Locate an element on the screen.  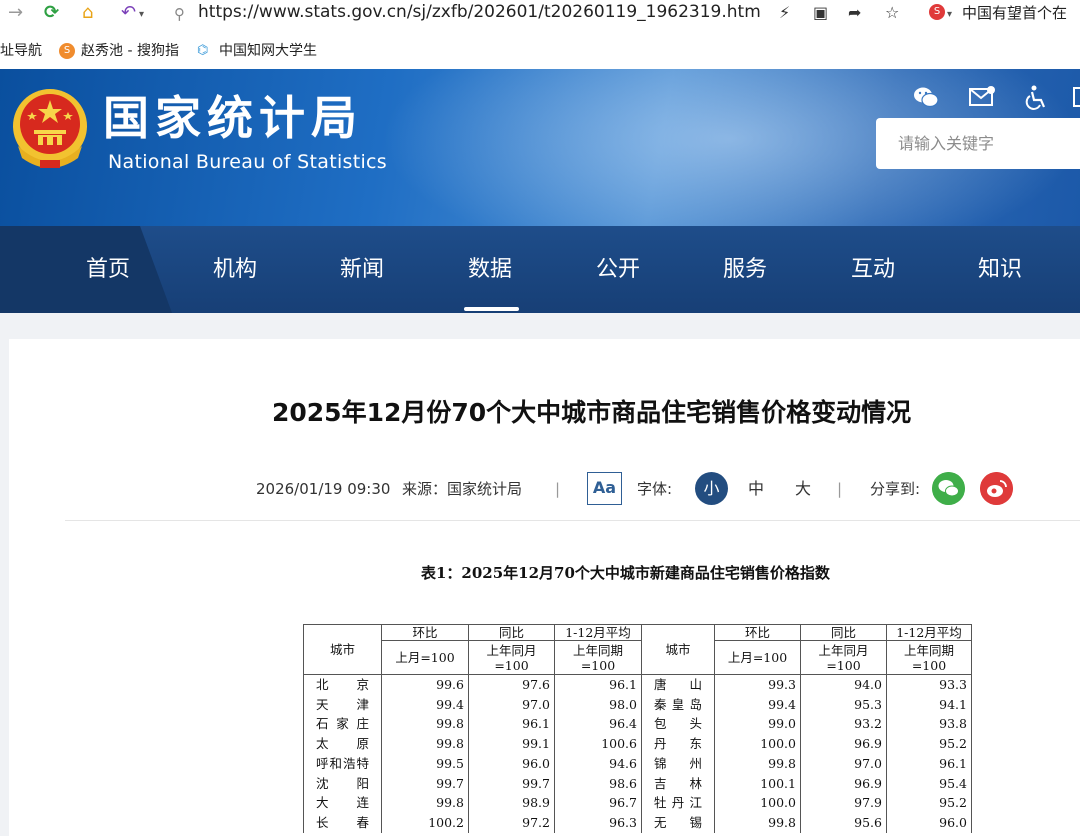
home-icon: ⌂ is located at coordinates (87, 13).